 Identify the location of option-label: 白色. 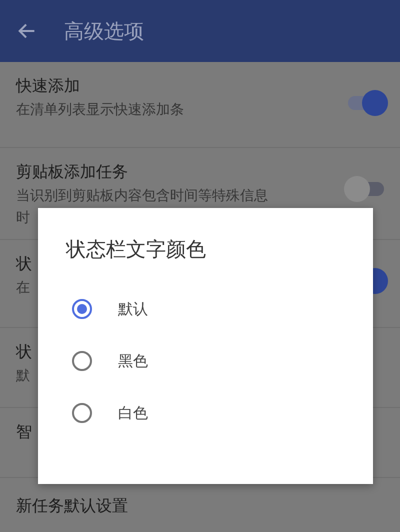
(133, 413).